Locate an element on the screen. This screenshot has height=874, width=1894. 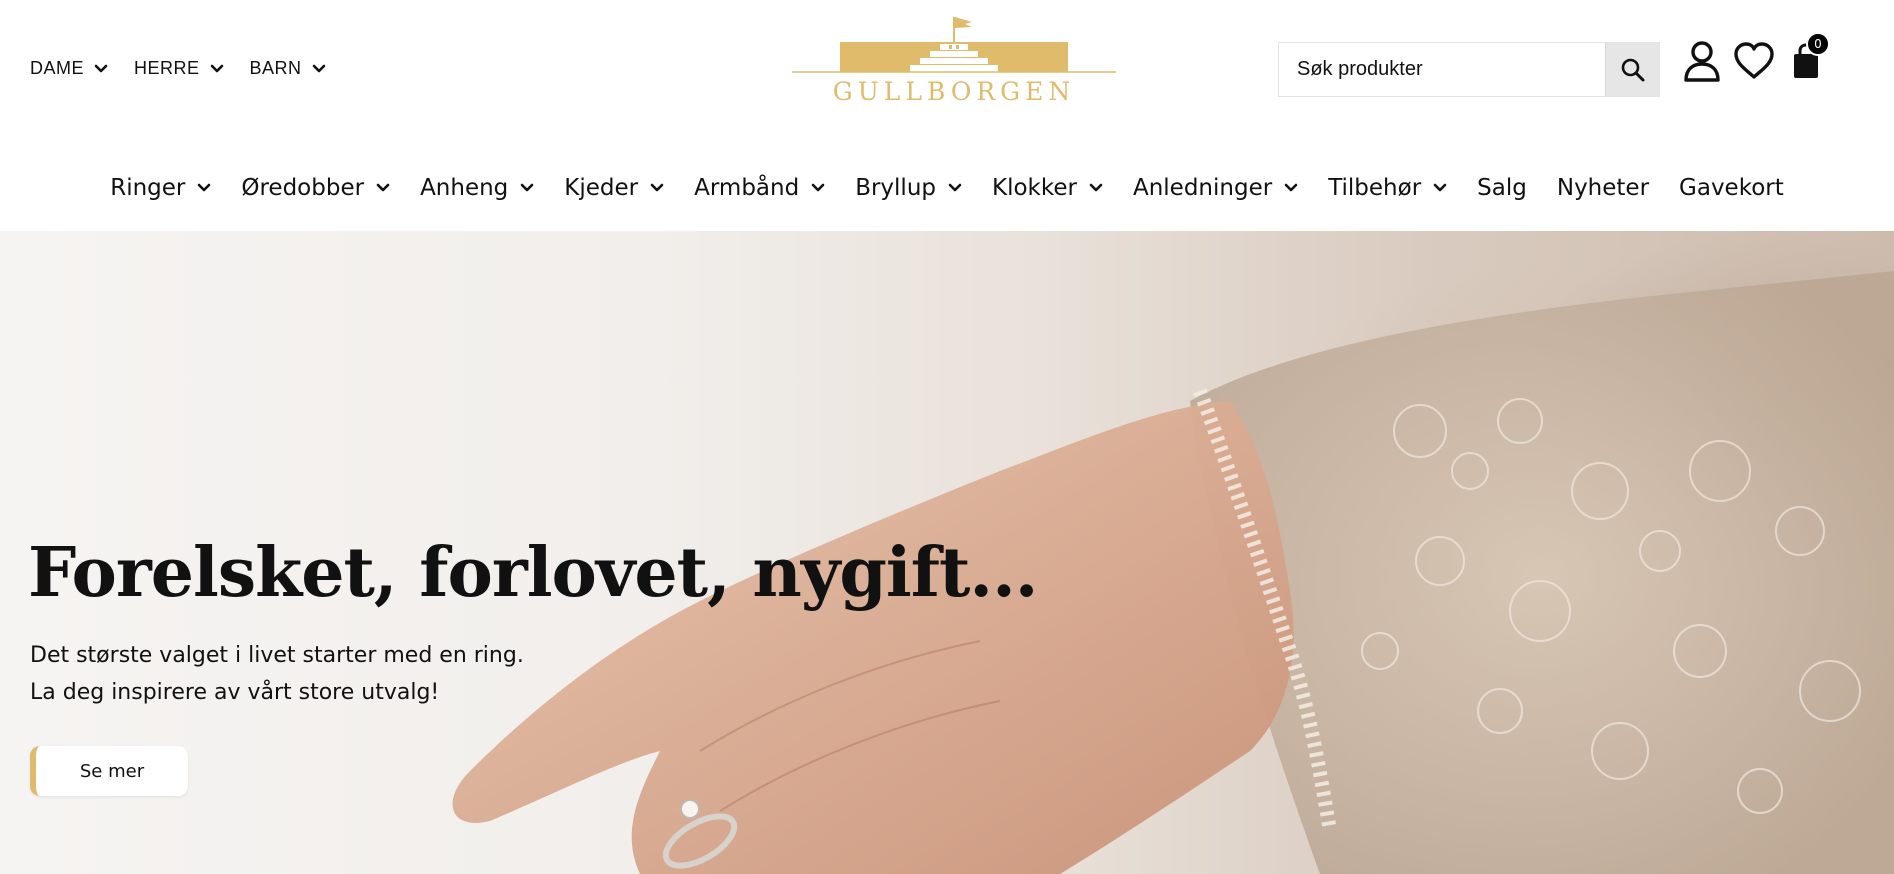
account-button is located at coordinates (1702, 61).